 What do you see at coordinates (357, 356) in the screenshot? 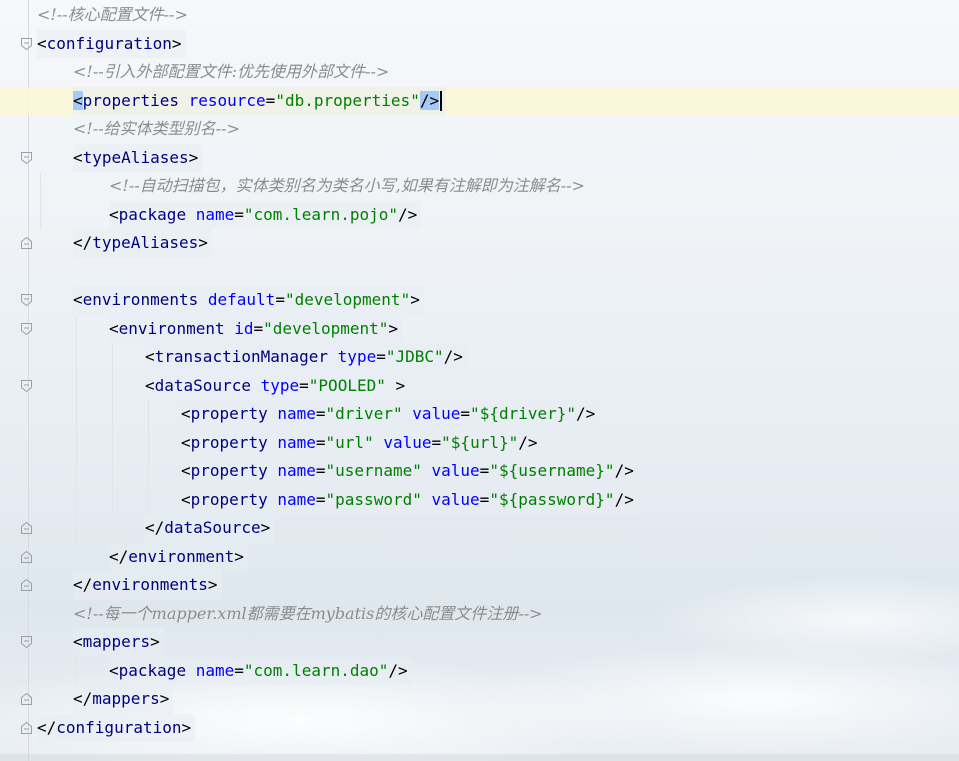
I see `attribute-name: type` at bounding box center [357, 356].